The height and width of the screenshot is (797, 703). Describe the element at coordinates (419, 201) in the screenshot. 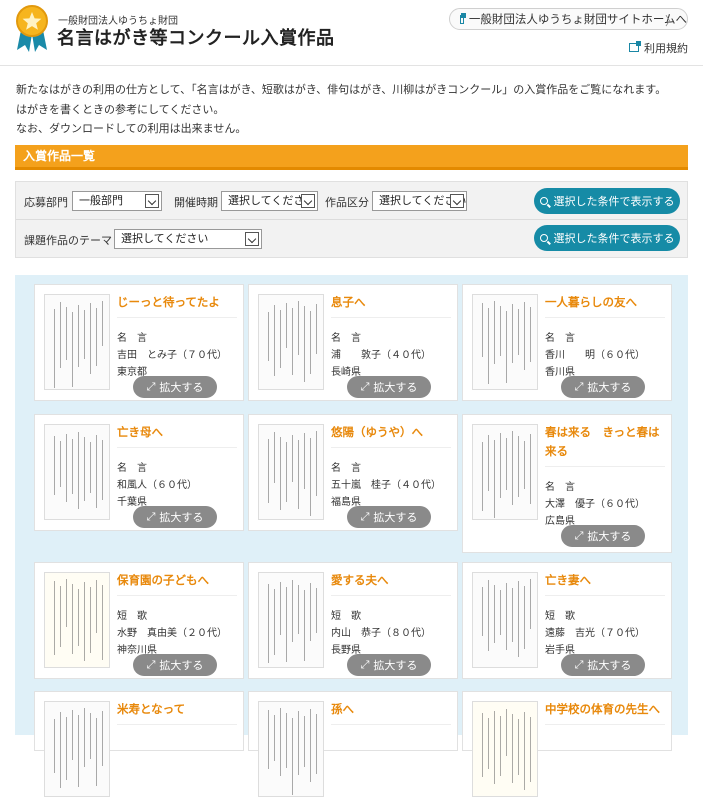

I see `category-select: 選択してください` at that location.